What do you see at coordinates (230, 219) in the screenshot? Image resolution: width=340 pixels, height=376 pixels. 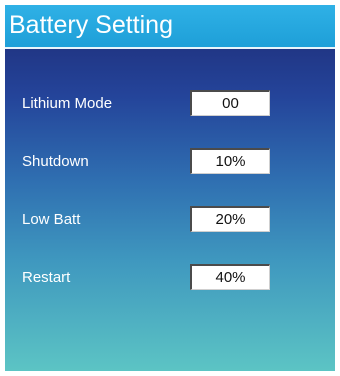 I see `low-batt-value-field: 20%` at bounding box center [230, 219].